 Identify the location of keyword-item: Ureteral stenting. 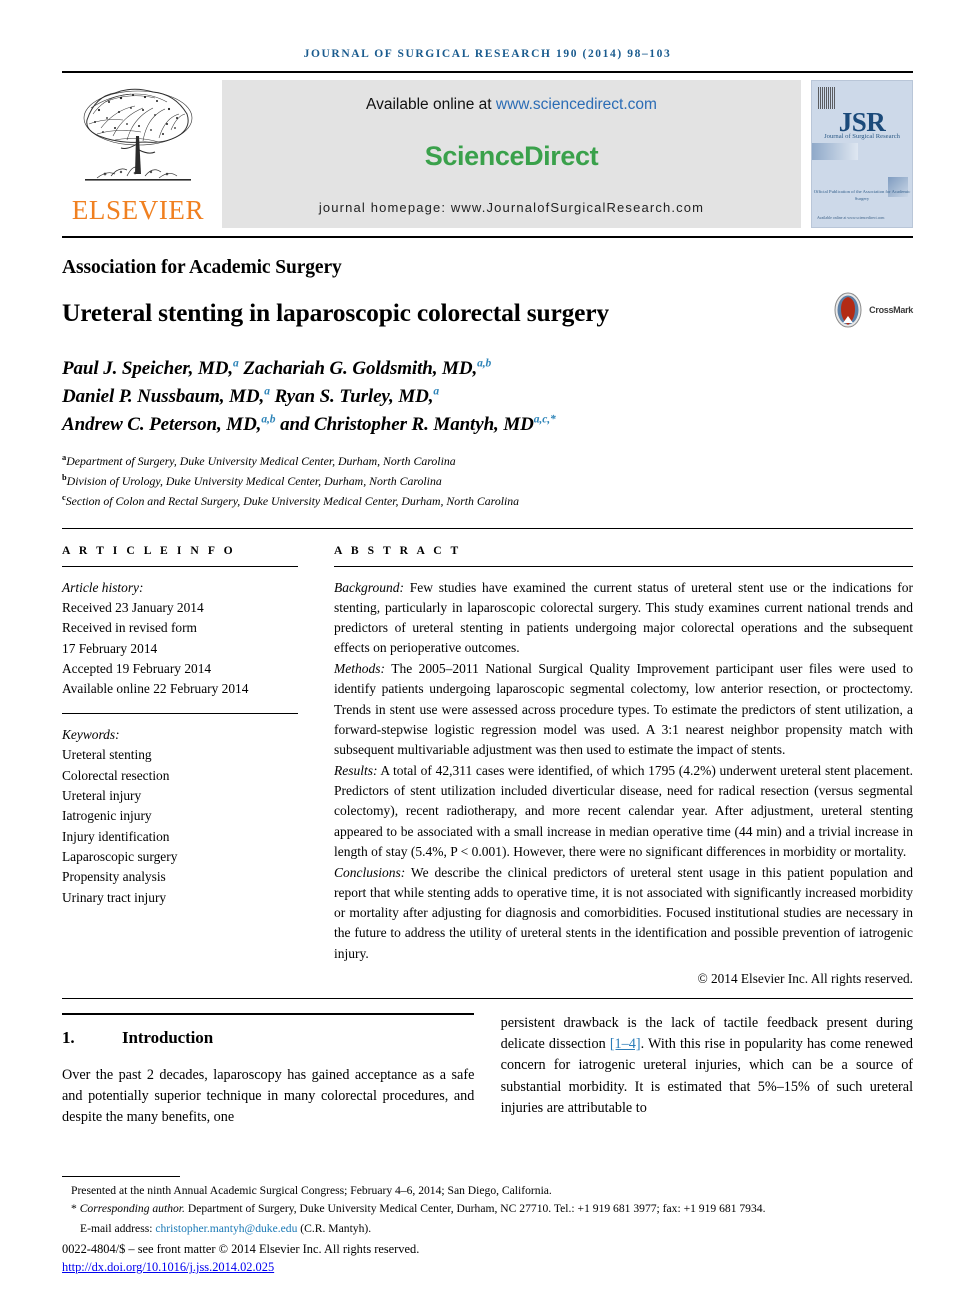
(107, 755).